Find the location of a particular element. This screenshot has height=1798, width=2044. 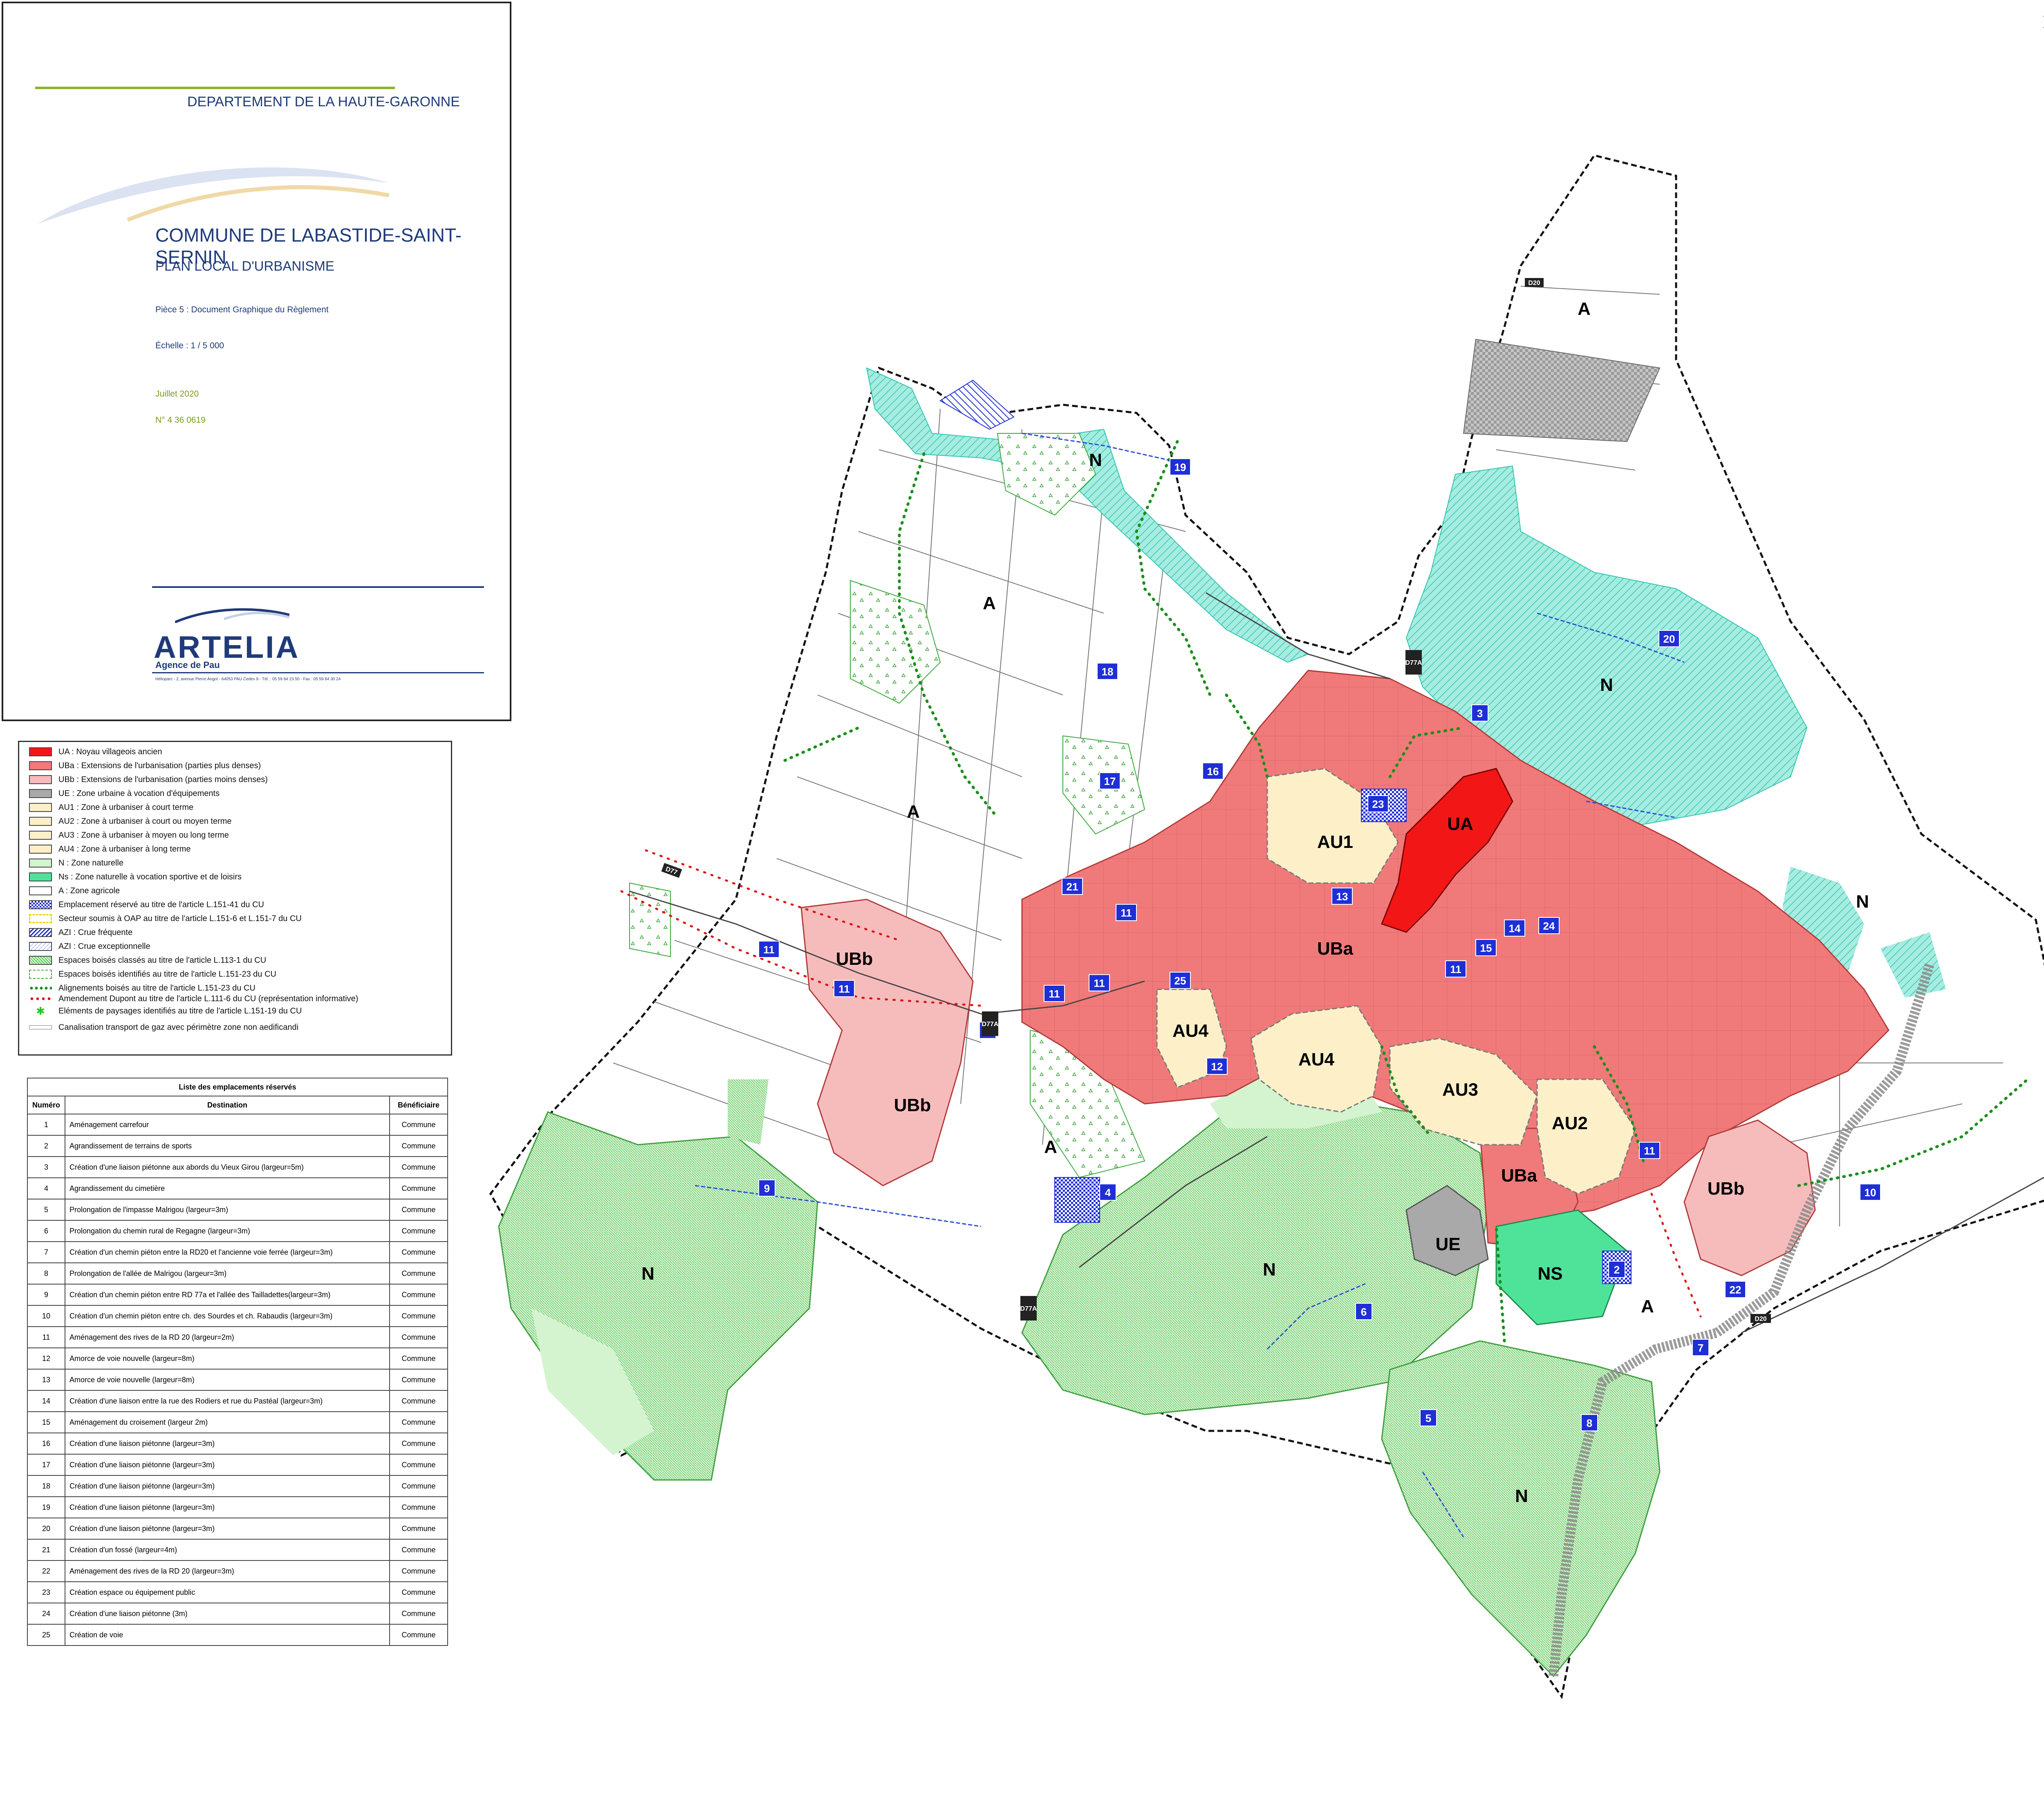

svg-text: 18 is located at coordinates (1108, 672).